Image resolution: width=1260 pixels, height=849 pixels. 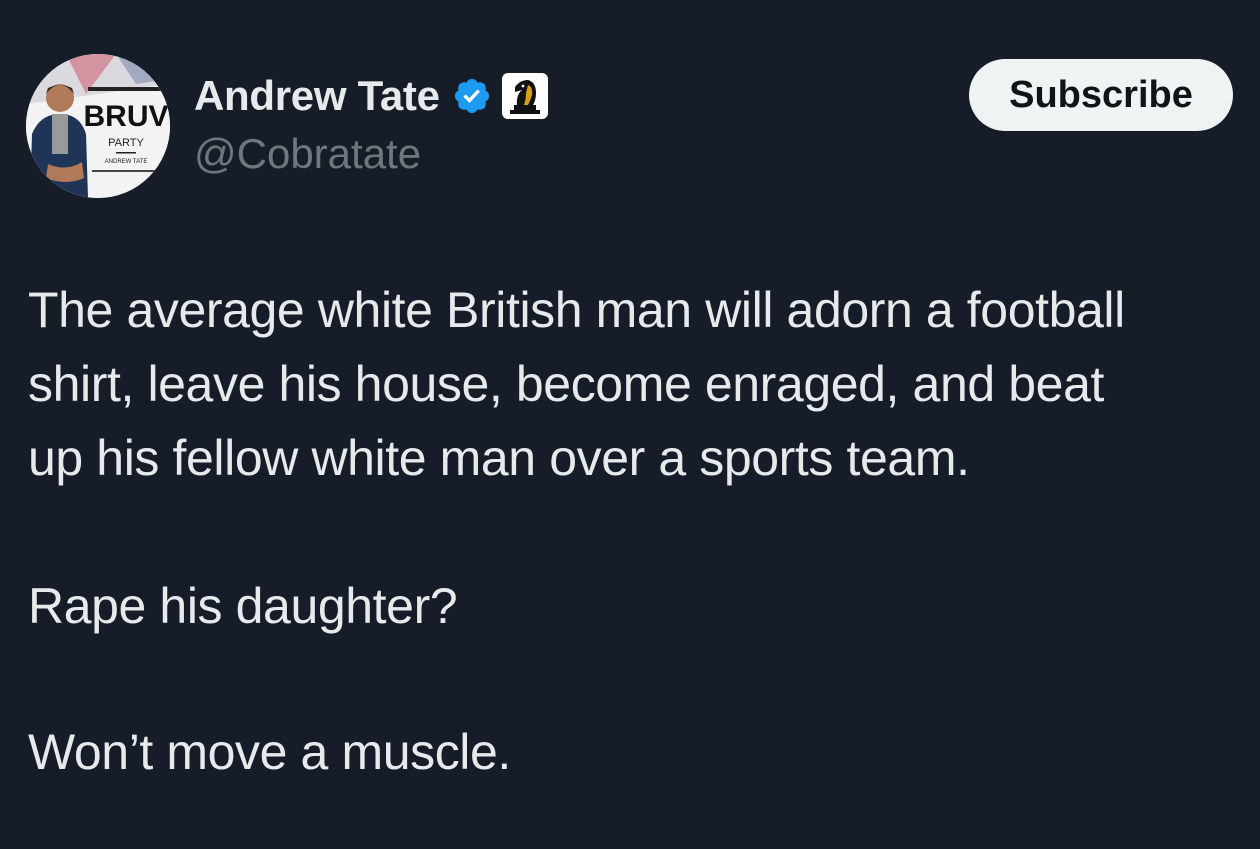 I want to click on tweet-paragraph-3: Won’t move a muscle., so click(x=638, y=752).